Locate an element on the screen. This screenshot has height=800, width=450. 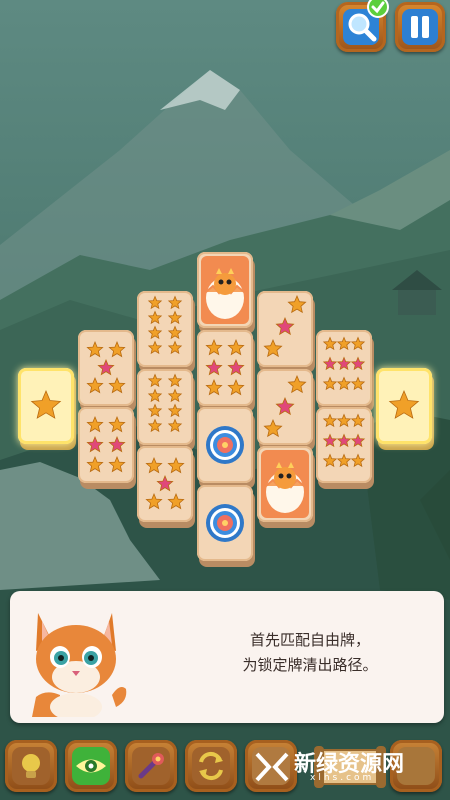
eye-button is located at coordinates (91, 766).